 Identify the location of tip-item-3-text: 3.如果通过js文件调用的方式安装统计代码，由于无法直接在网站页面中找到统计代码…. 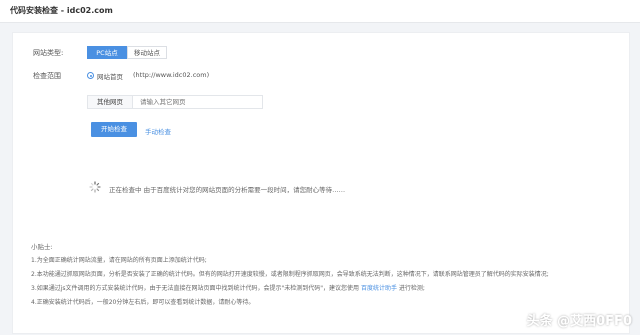
(195, 288).